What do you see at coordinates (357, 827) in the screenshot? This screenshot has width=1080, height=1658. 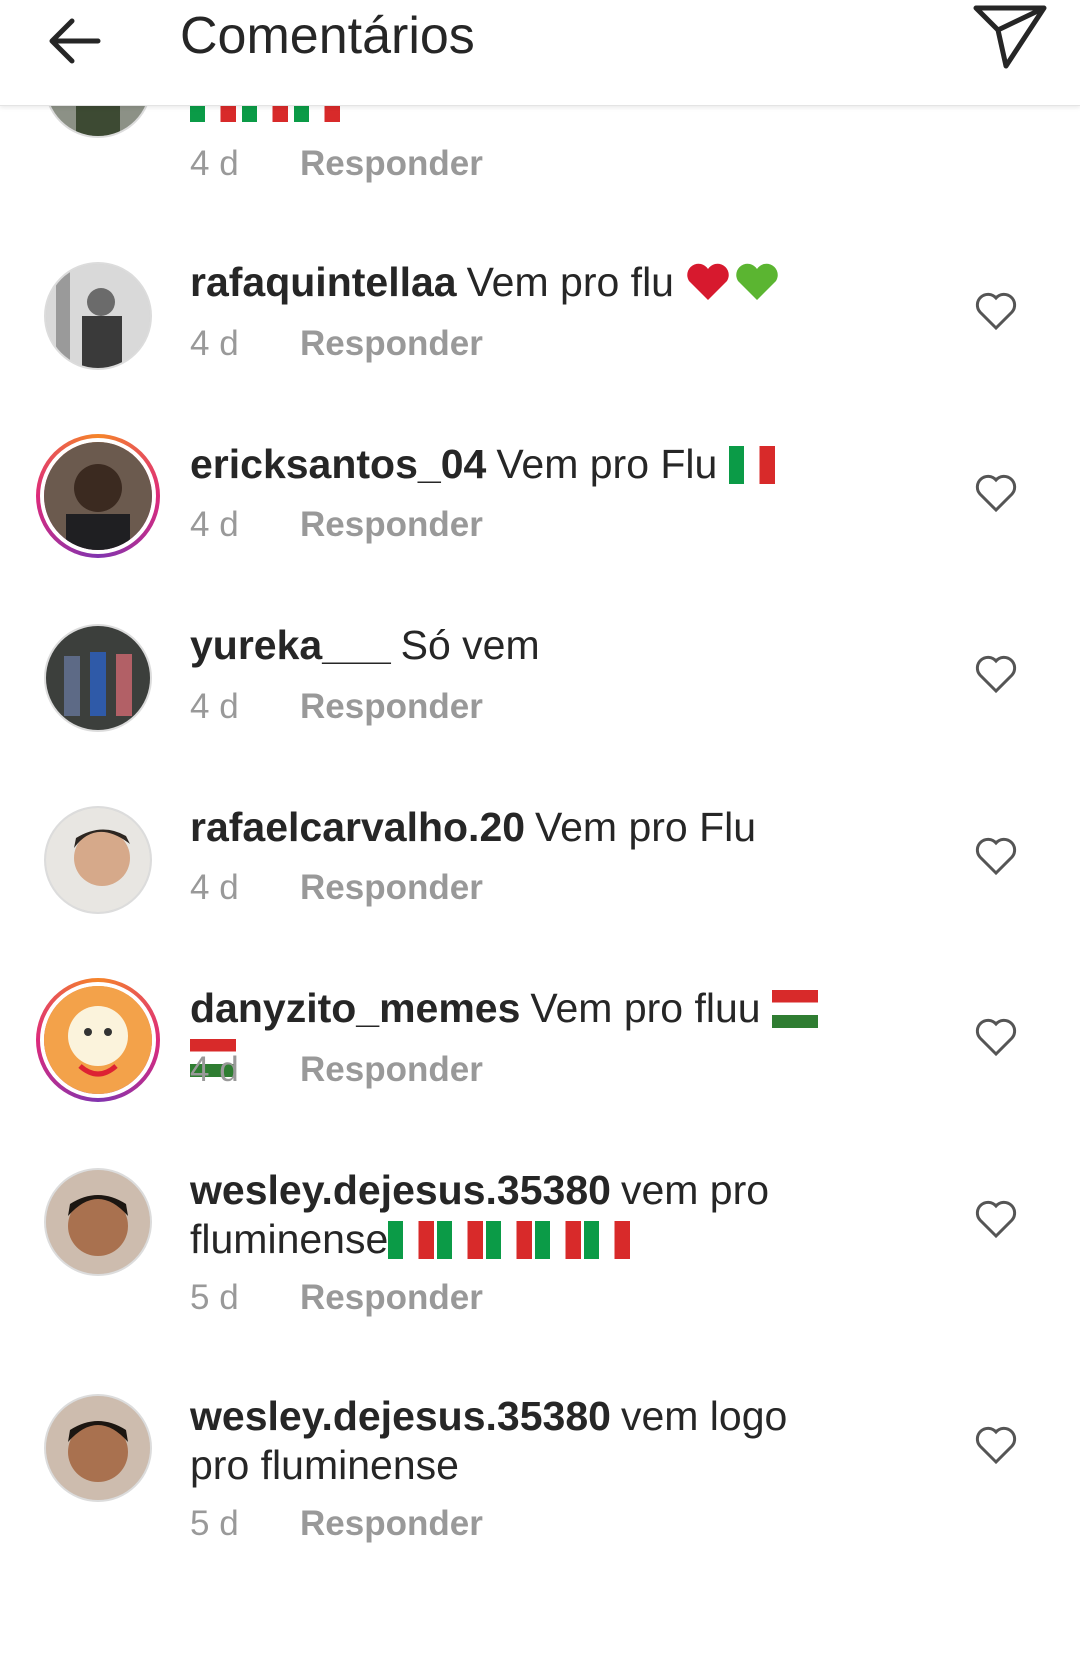 I see `comment-username: rafaelcarvalho.20` at bounding box center [357, 827].